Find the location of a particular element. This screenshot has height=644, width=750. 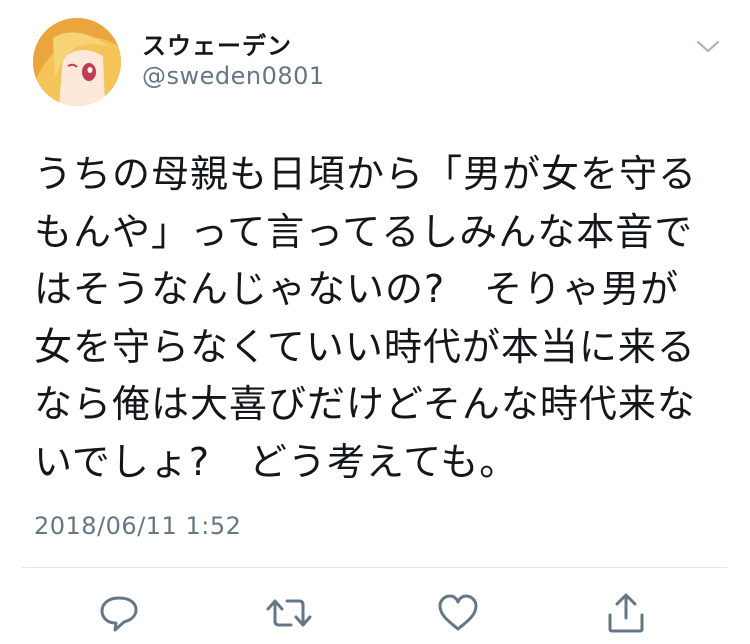

chevron-down-icon is located at coordinates (708, 46).